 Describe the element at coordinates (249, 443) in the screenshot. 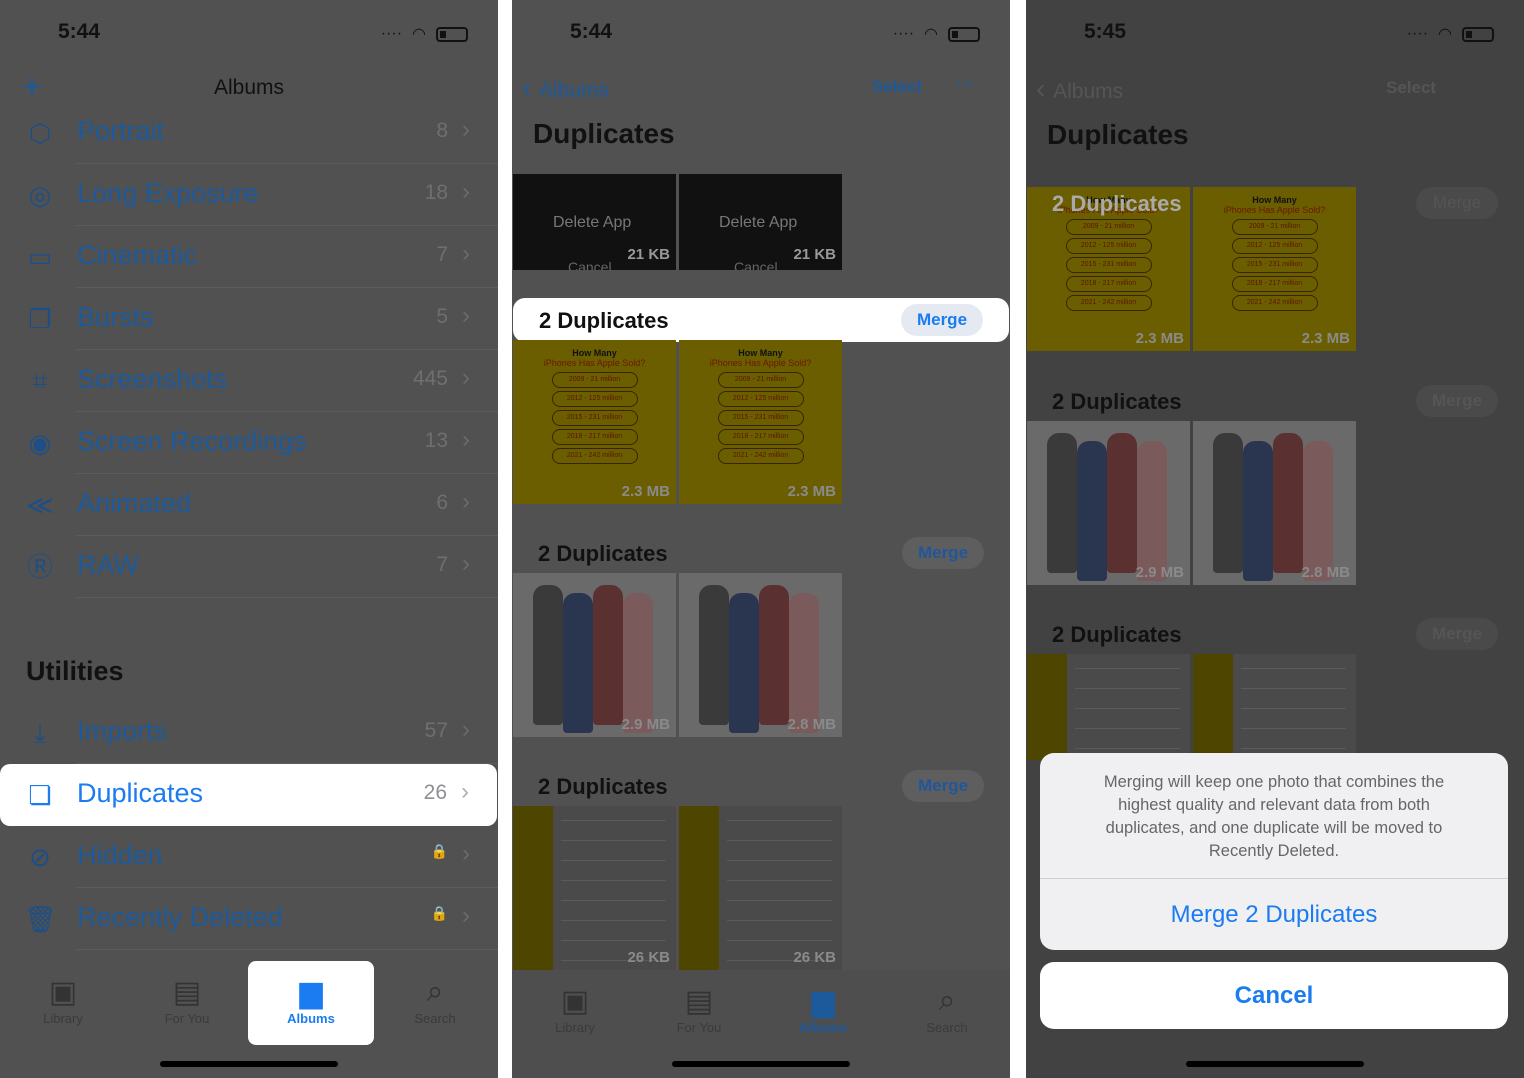

I see `album-row-screen-recordings: ◉ Screen Recordings 13 ›` at that location.